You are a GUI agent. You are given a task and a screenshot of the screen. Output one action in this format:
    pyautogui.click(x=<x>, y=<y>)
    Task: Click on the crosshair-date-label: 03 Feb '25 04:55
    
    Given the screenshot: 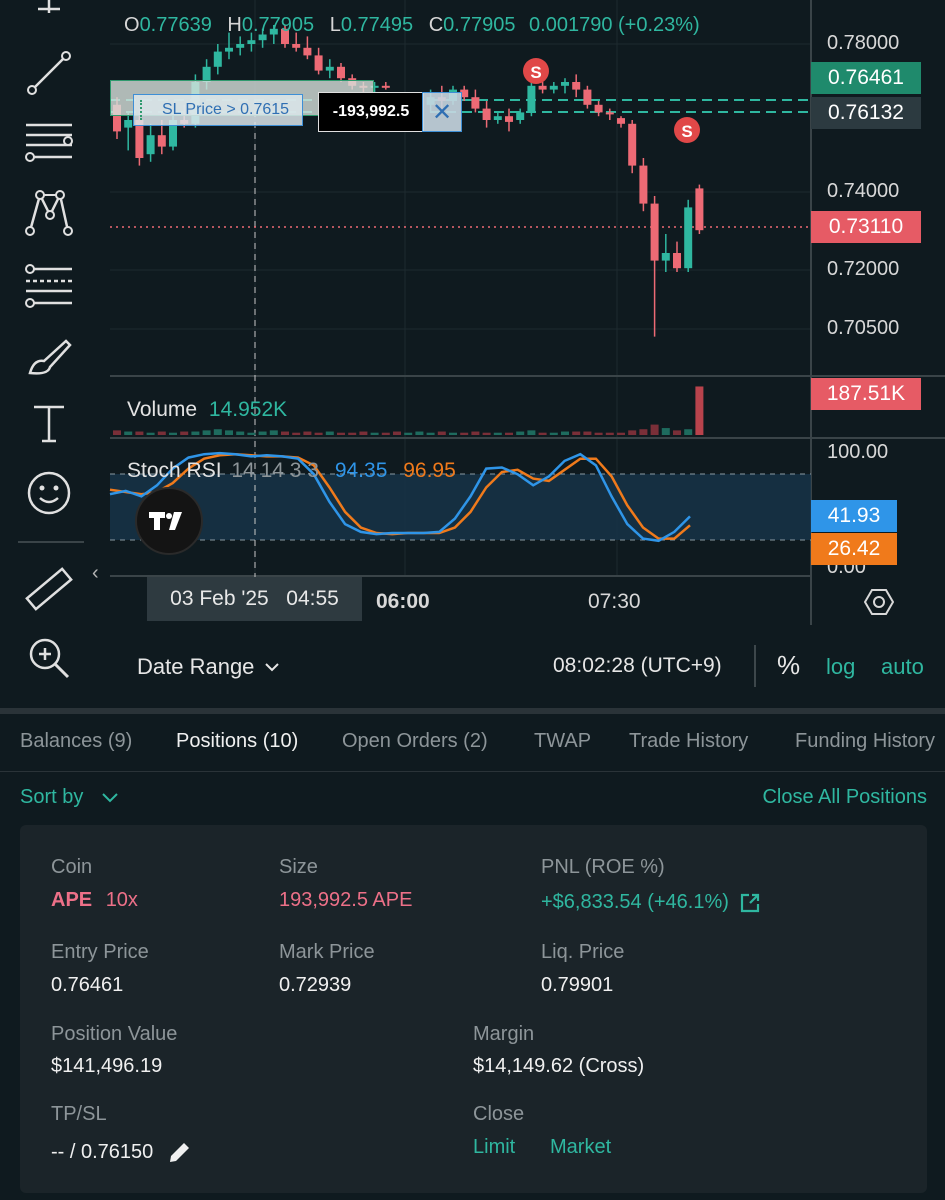 What is the action you would take?
    pyautogui.click(x=254, y=599)
    